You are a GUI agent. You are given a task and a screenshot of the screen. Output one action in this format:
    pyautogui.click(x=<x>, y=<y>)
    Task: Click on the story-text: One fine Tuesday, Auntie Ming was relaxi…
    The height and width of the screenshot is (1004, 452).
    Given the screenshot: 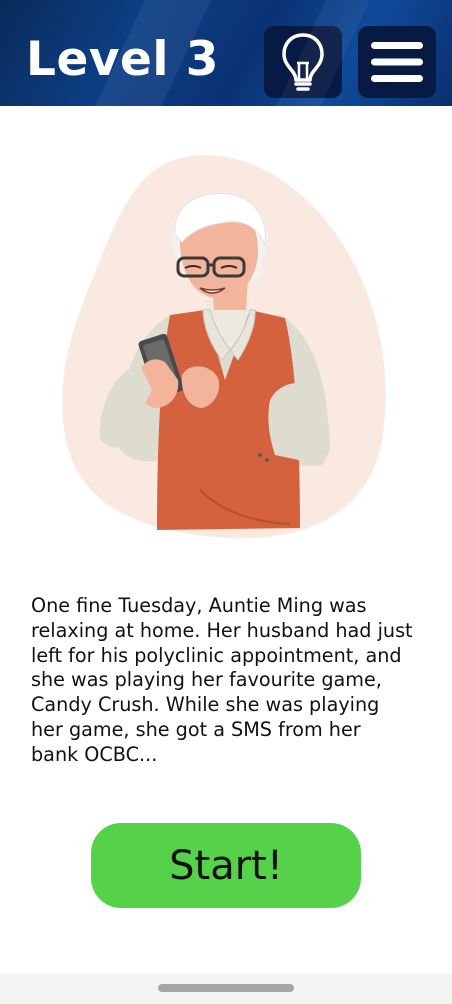 What is the action you would take?
    pyautogui.click(x=222, y=680)
    